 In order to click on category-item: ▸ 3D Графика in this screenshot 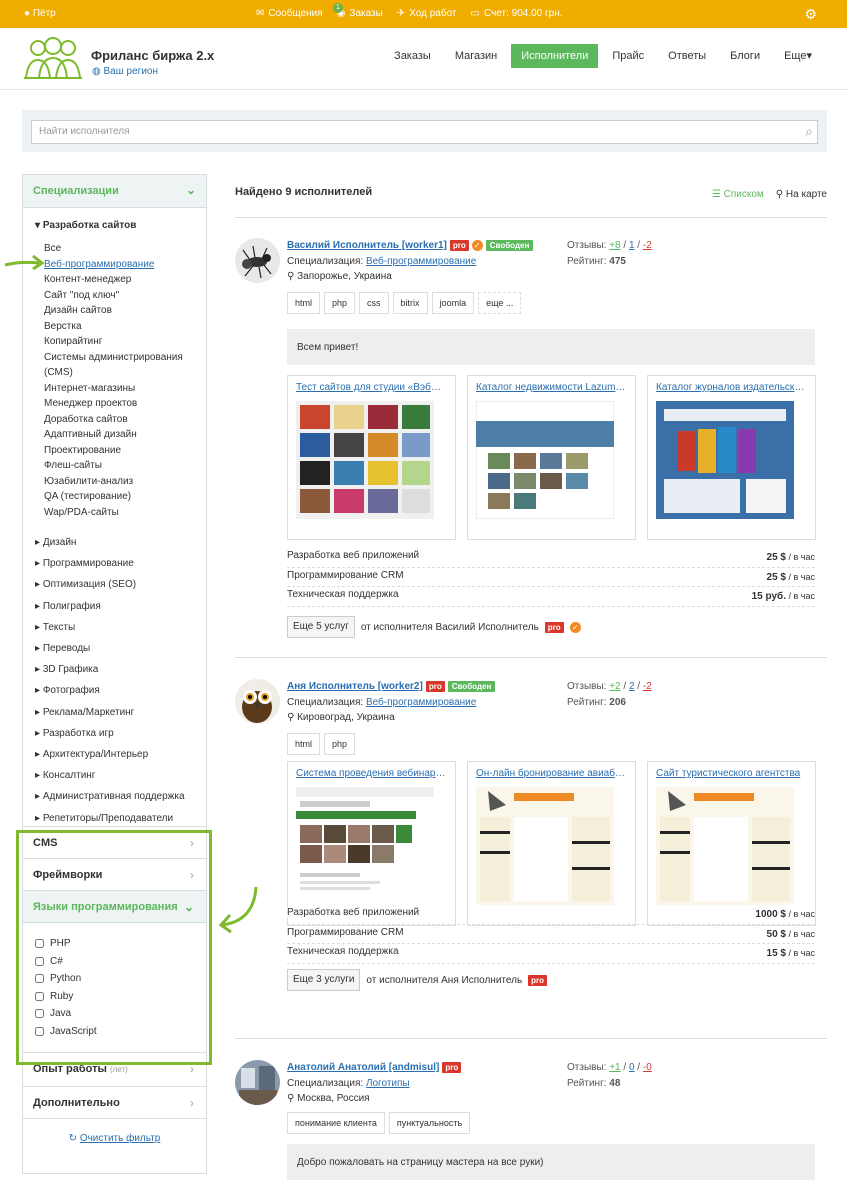, I will do `click(119, 669)`.